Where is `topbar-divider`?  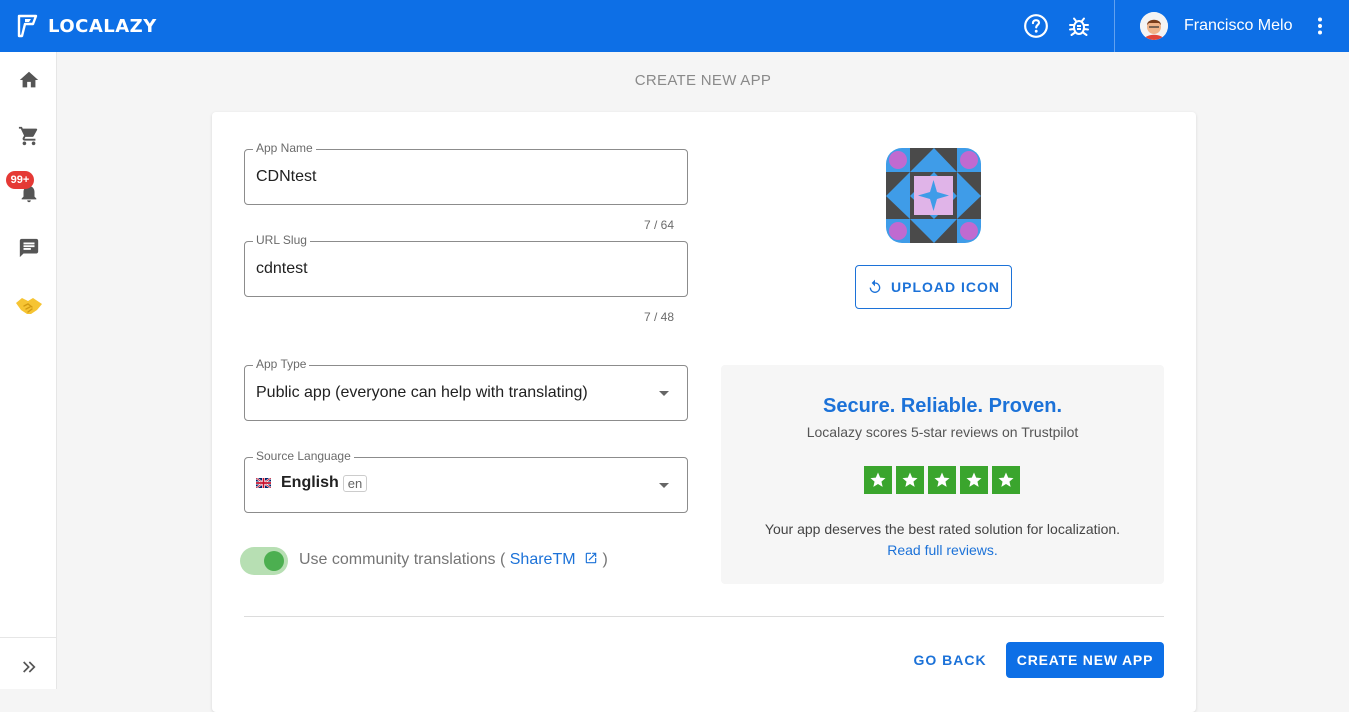 topbar-divider is located at coordinates (1114, 26).